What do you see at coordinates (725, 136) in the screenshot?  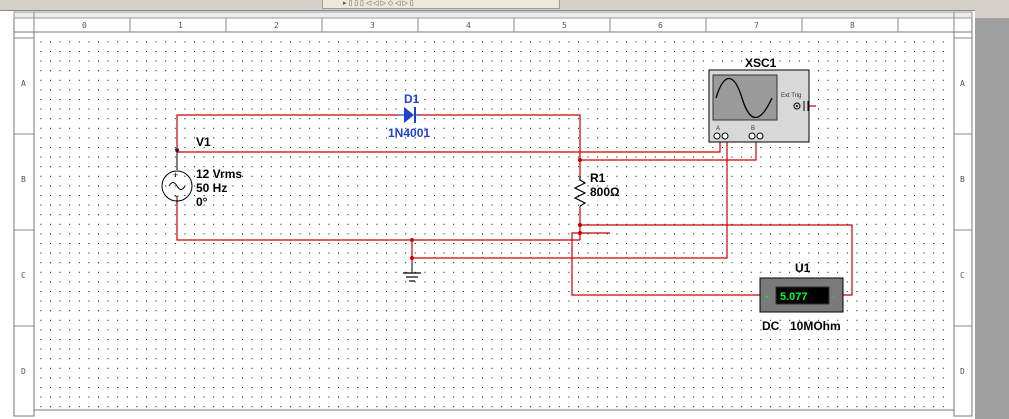 I see `scope-terminal-a-neg` at bounding box center [725, 136].